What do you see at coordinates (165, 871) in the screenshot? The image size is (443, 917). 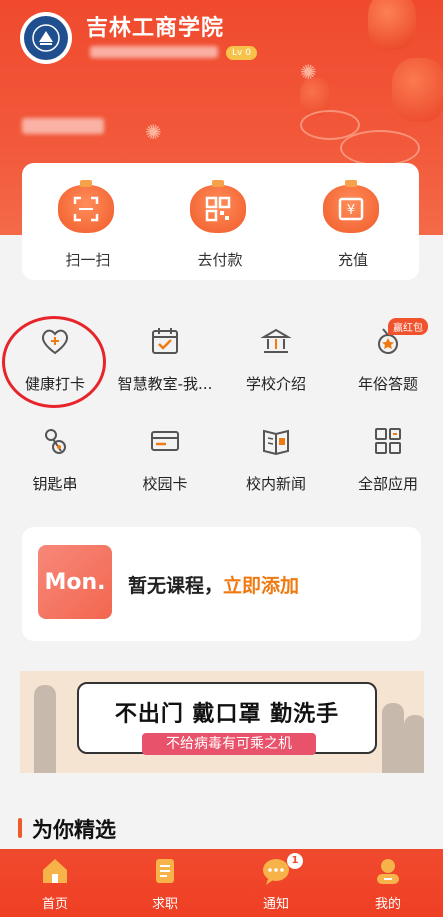 I see `job-icon` at bounding box center [165, 871].